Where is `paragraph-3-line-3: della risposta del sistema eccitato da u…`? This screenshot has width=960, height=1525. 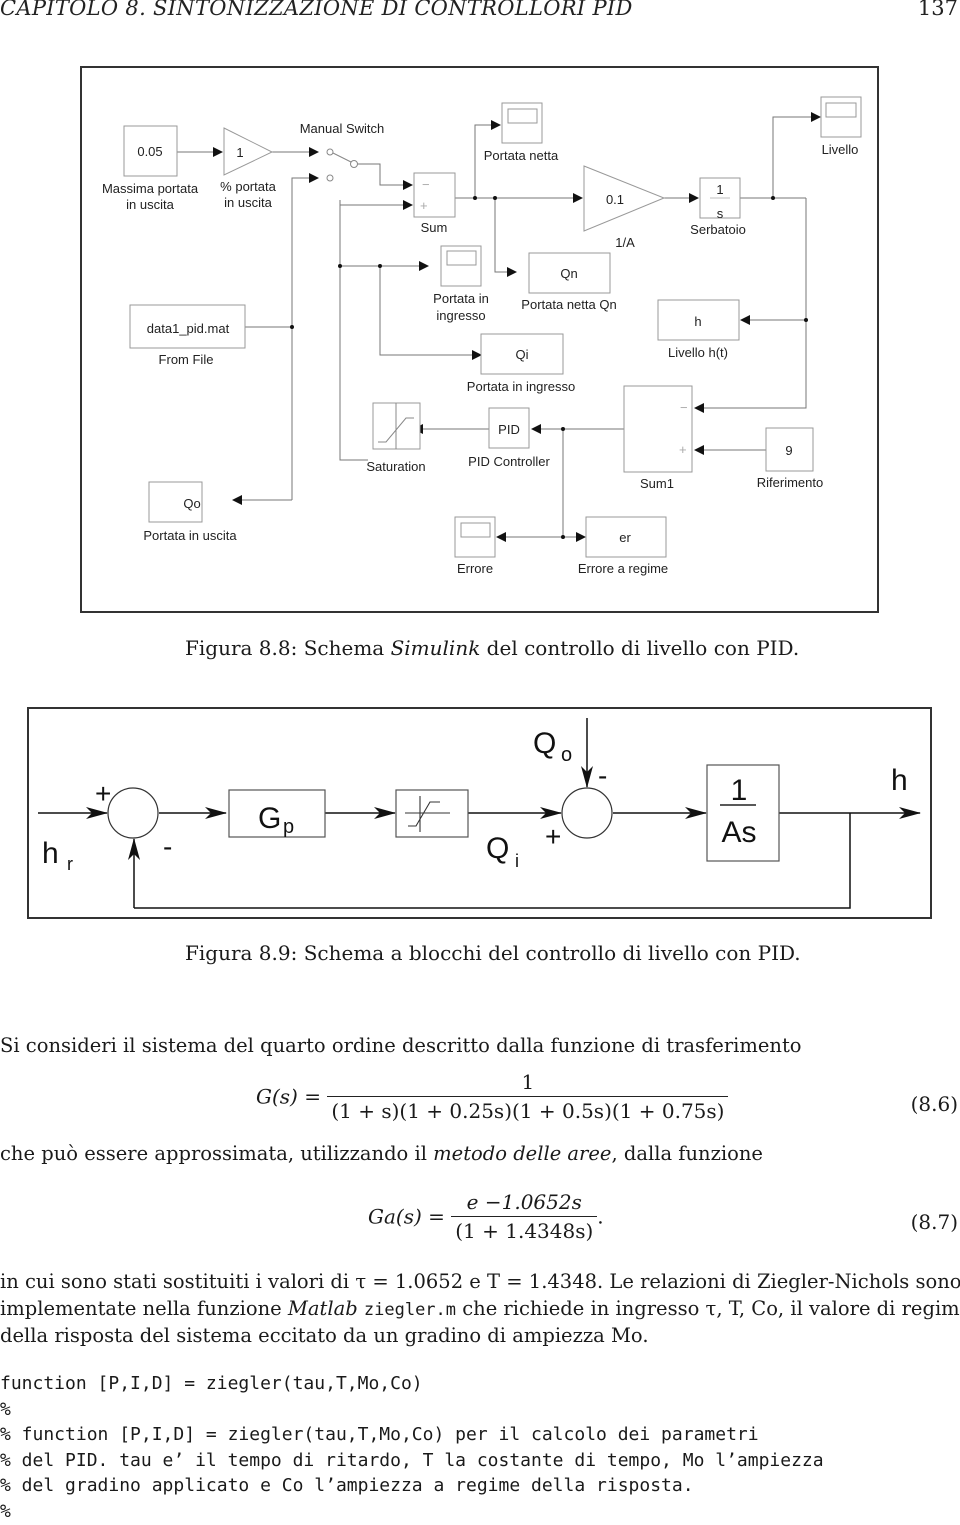
paragraph-3-line-3: della risposta del sistema eccitato da u… is located at coordinates (324, 1335).